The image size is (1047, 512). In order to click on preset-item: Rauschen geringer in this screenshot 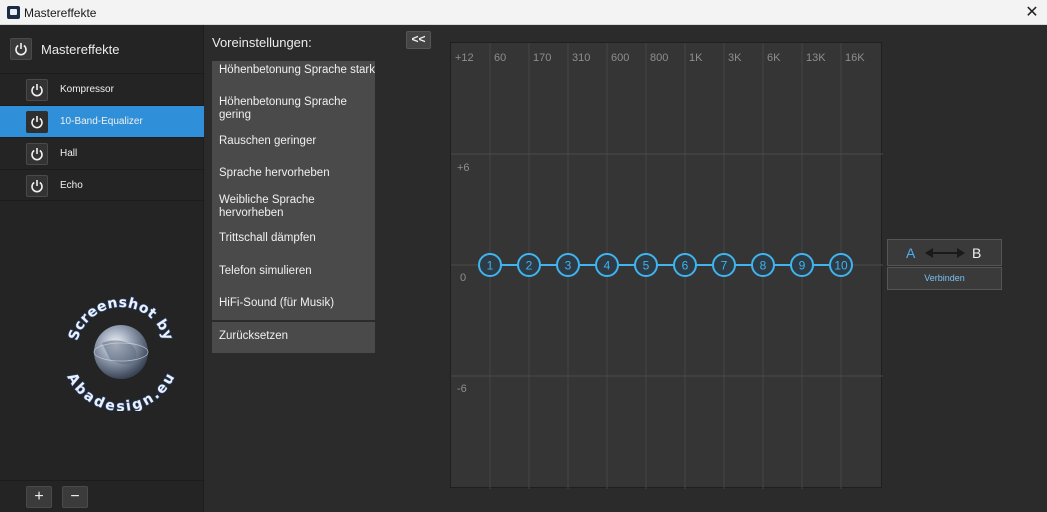, I will do `click(293, 141)`.